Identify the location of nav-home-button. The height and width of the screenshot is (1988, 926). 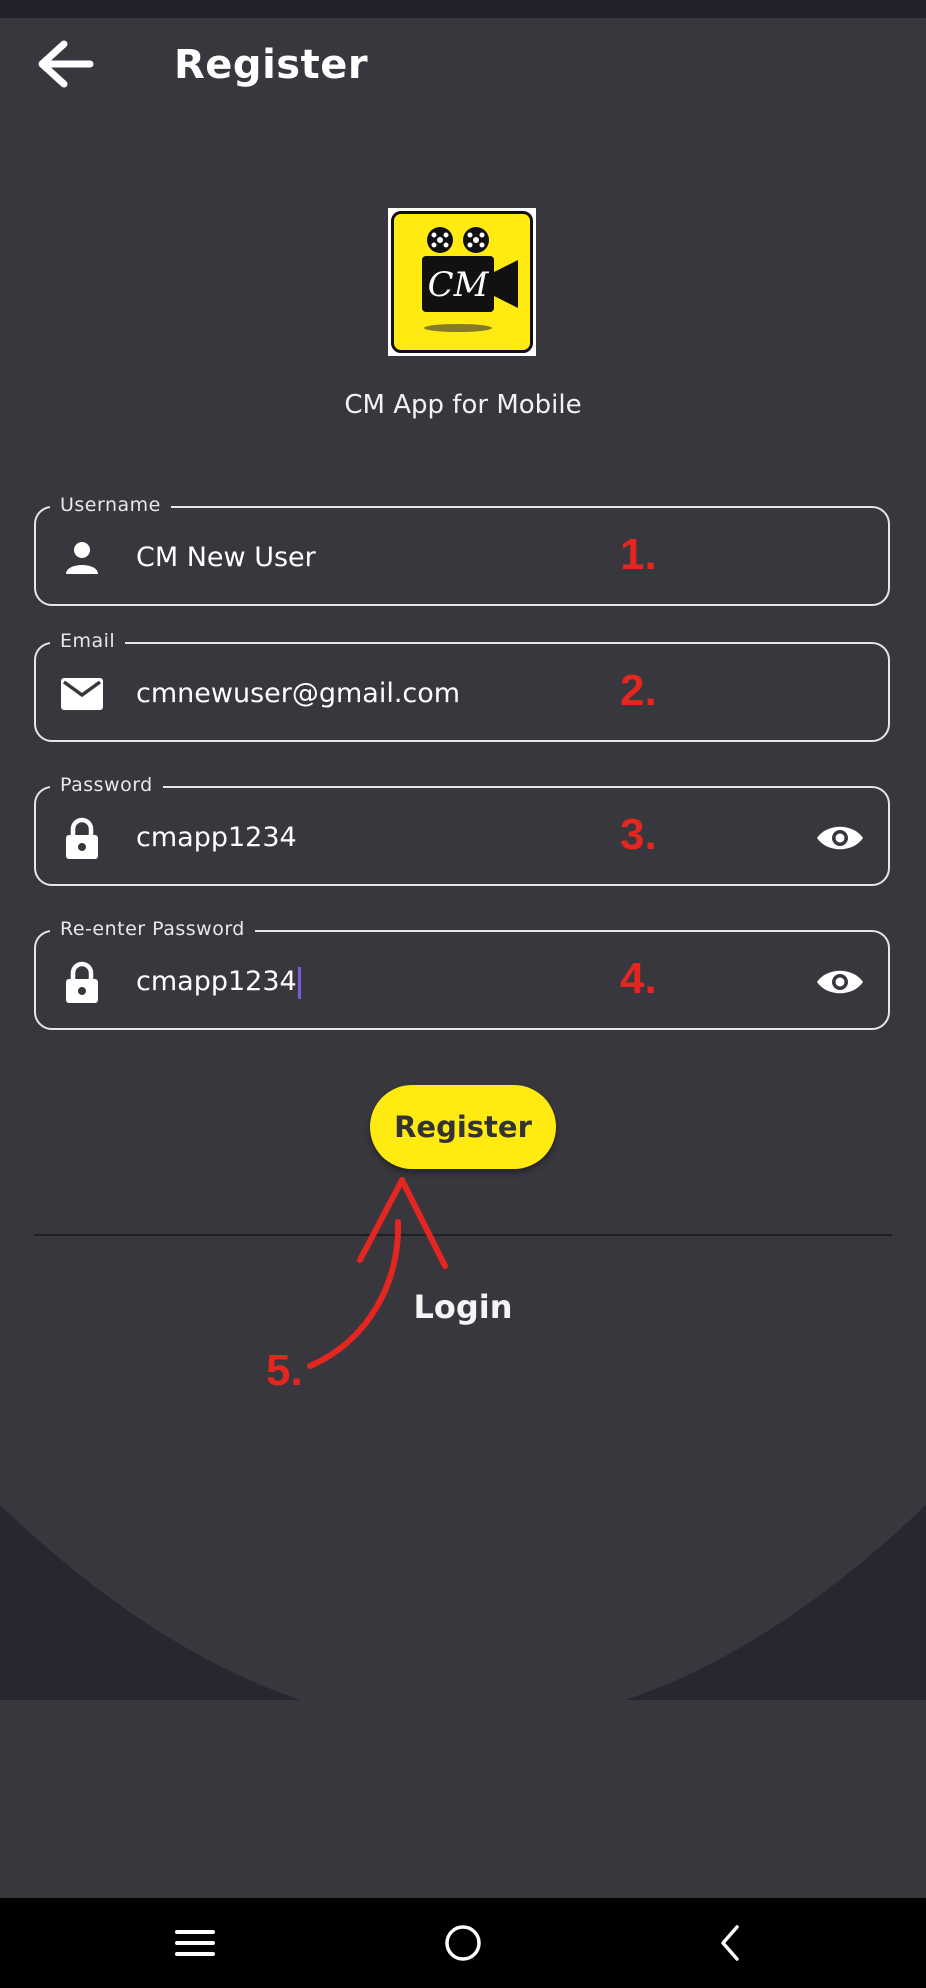
(463, 1943).